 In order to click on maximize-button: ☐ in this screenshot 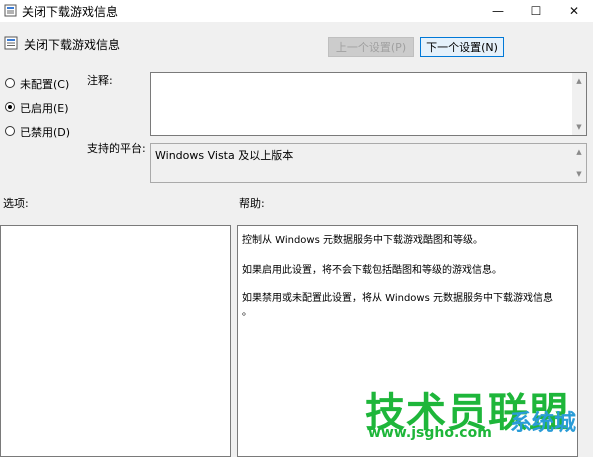, I will do `click(536, 11)`.